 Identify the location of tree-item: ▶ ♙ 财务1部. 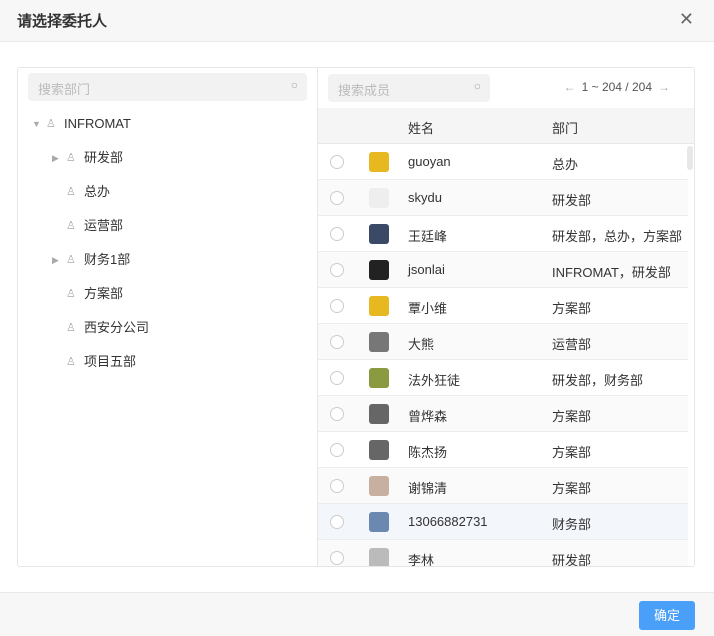
(91, 260).